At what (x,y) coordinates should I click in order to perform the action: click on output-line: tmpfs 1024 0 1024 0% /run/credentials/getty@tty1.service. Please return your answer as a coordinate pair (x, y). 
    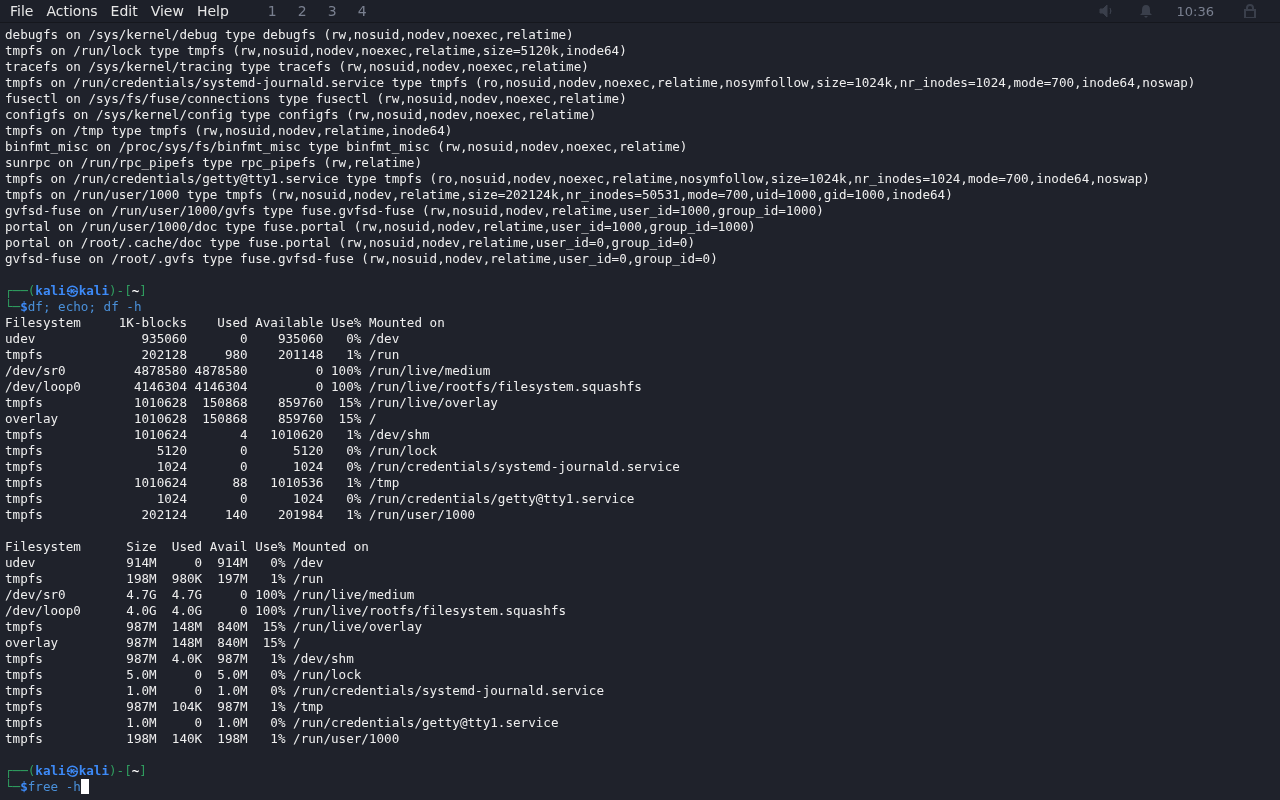
    Looking at the image, I should click on (320, 499).